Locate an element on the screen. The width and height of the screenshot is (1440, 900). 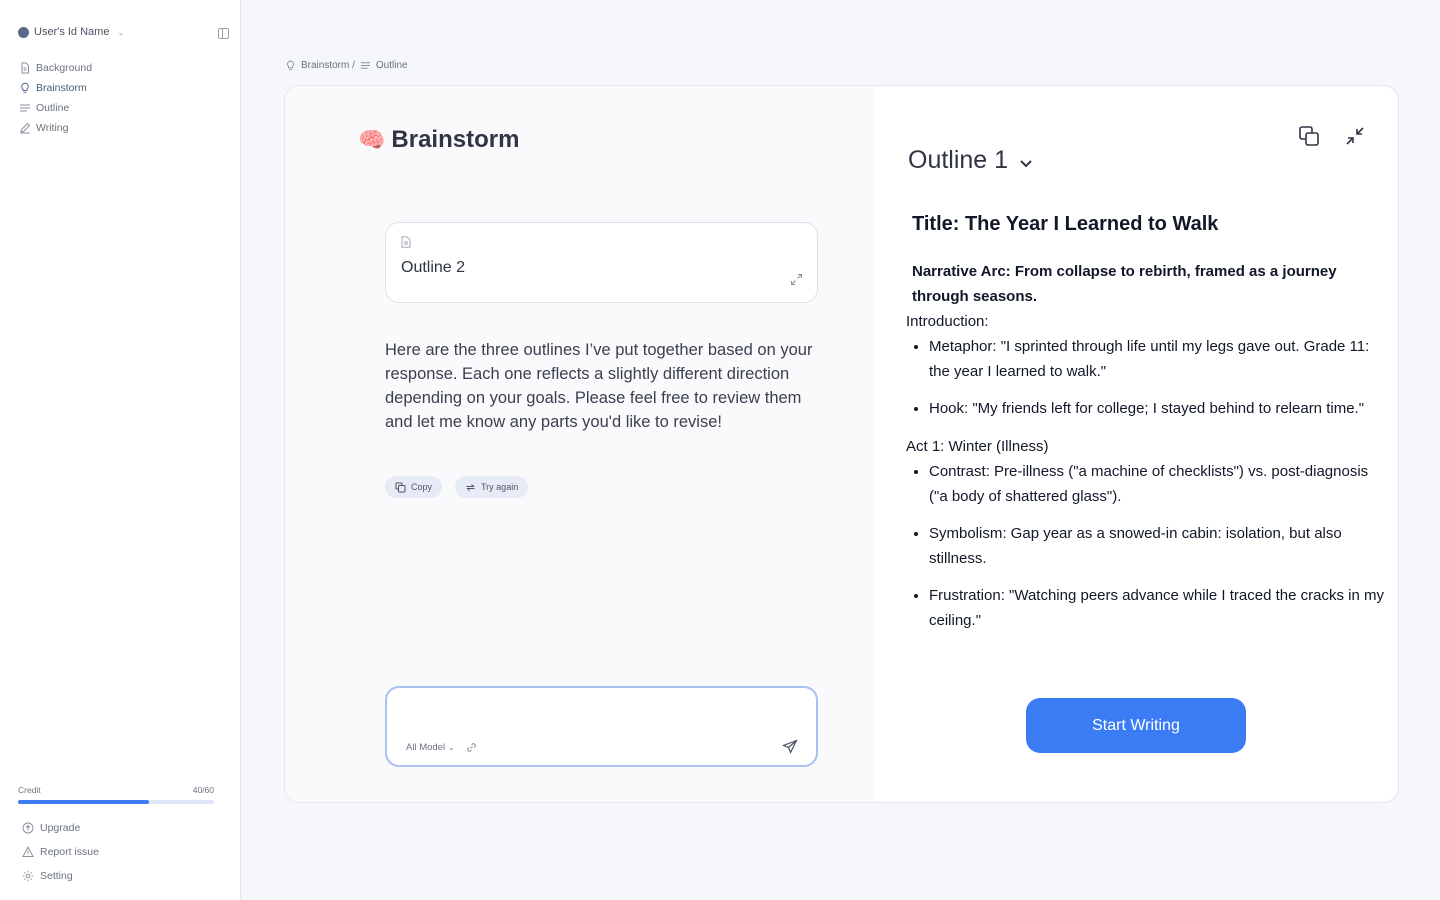
brain-emoji: 🧠 is located at coordinates (372, 139).